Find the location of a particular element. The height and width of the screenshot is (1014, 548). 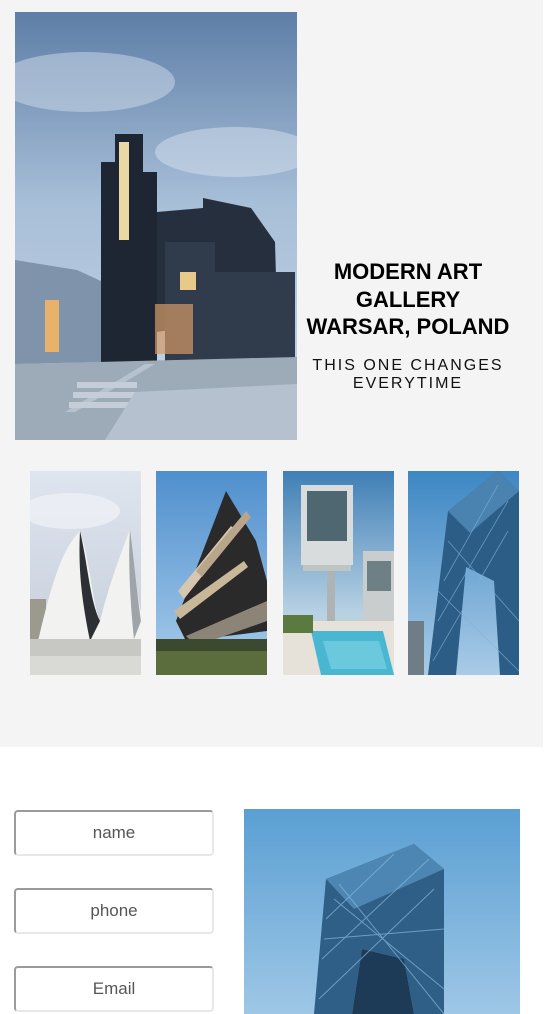

phone-field is located at coordinates (114, 911).